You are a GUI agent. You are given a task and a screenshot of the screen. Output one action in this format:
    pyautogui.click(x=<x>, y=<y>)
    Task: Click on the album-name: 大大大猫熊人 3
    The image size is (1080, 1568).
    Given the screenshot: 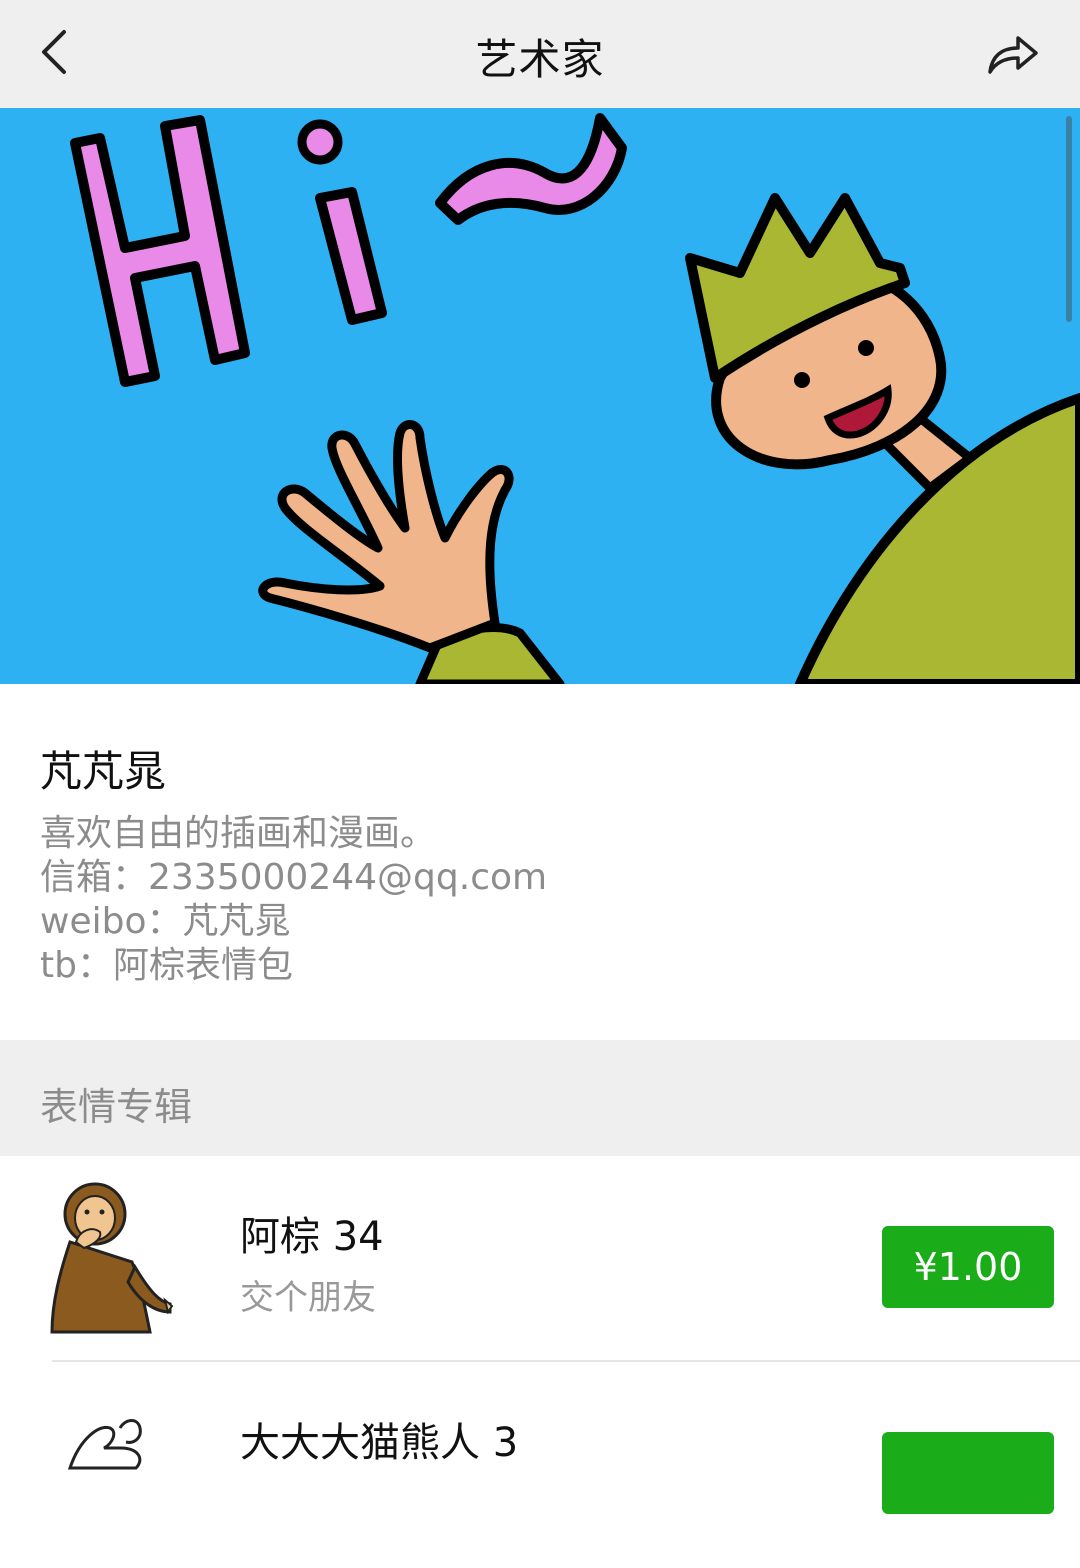 What is the action you would take?
    pyautogui.click(x=379, y=1443)
    